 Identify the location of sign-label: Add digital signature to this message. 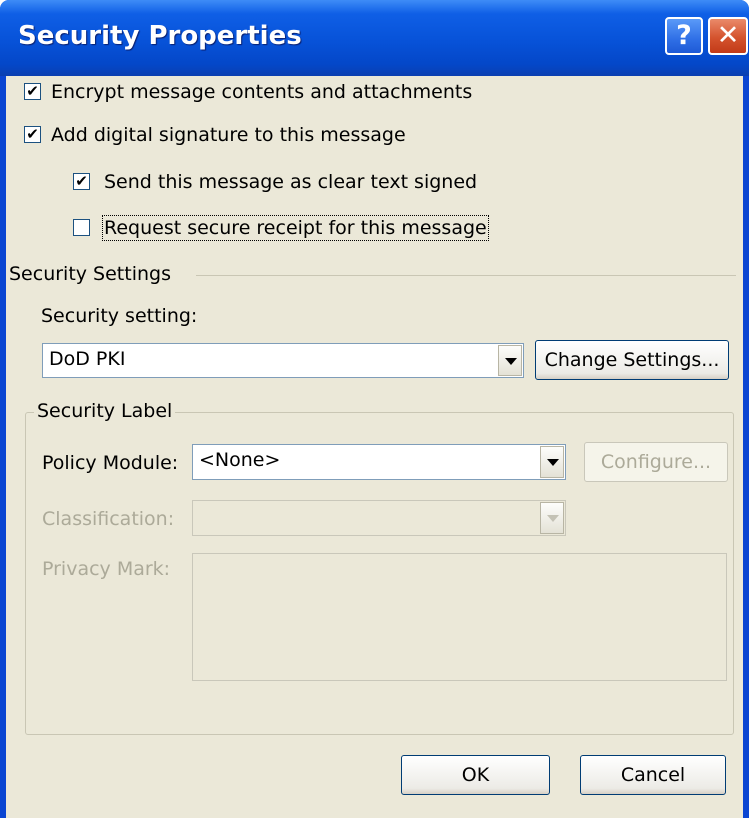
(228, 135).